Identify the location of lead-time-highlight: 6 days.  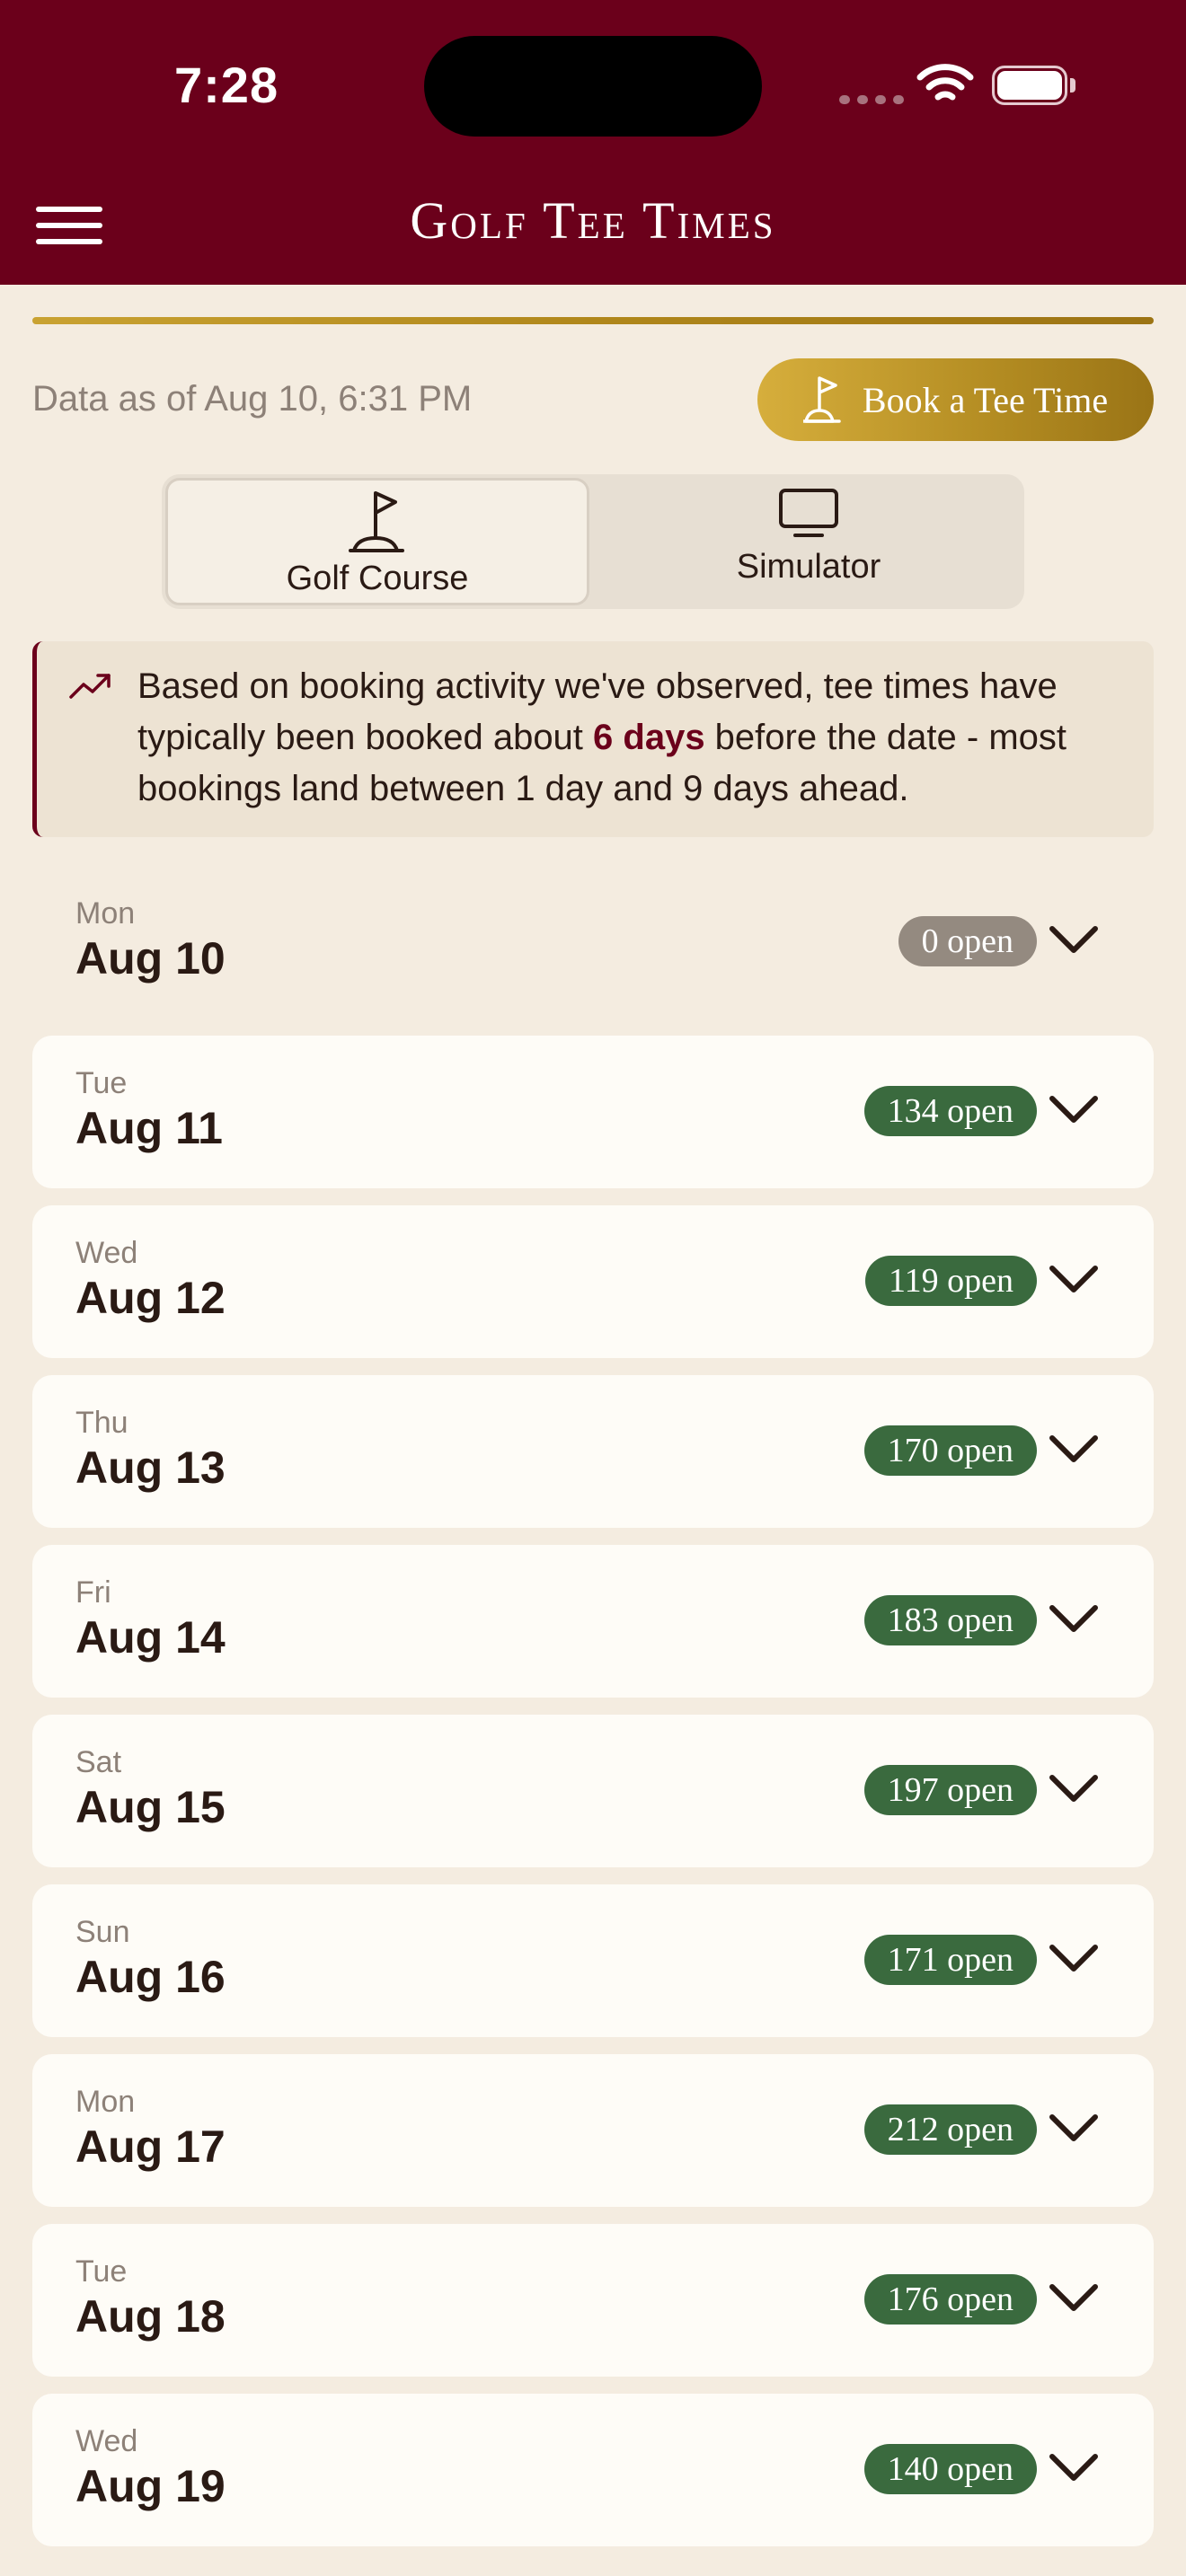
(649, 737).